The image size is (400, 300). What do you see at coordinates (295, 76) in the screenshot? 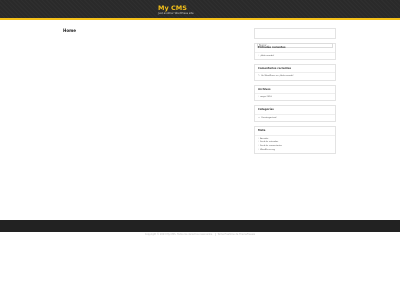
I see `list-item: ✎ Un WordPress en ¡Hola mundo!` at bounding box center [295, 76].